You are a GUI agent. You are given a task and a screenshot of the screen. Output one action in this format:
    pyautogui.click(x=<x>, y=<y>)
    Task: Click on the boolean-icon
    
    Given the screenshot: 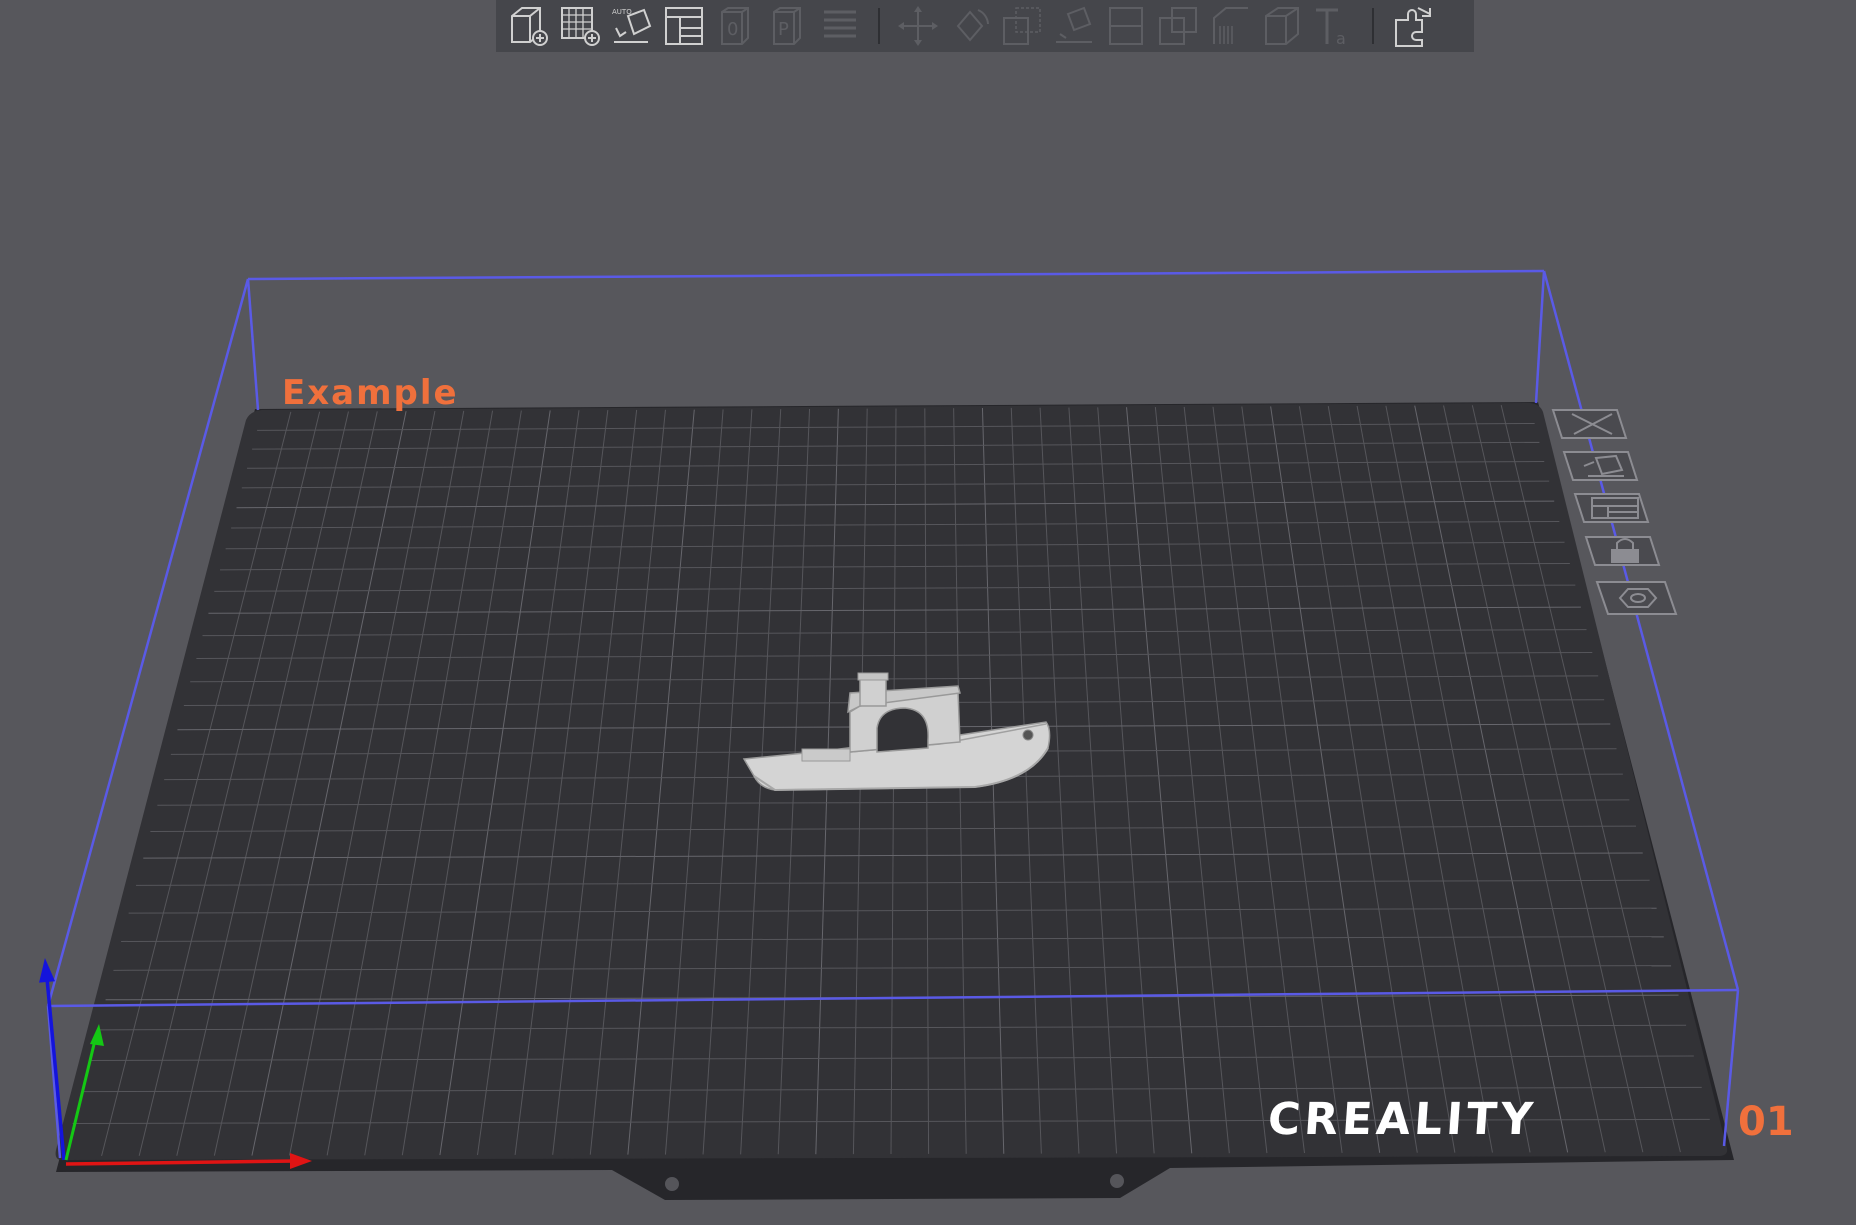 What is the action you would take?
    pyautogui.click(x=1178, y=26)
    